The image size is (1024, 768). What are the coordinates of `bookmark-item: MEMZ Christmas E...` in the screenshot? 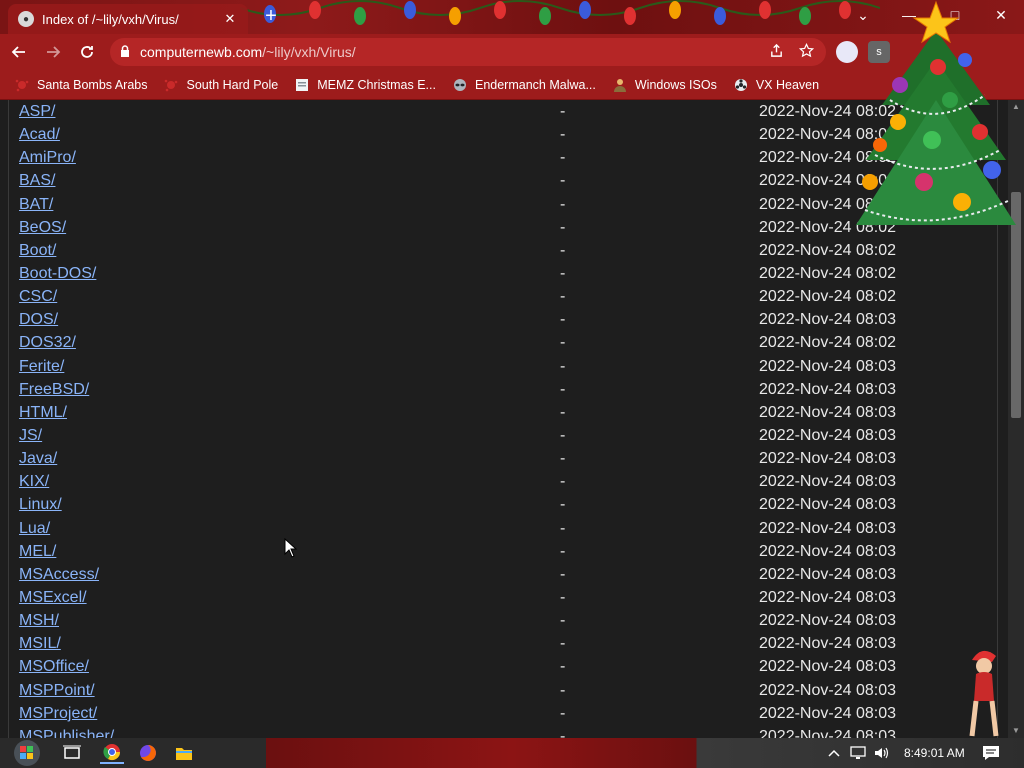 It's located at (365, 85).